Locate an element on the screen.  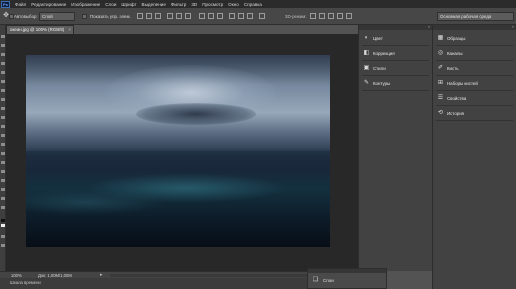
menu-image: Изображение is located at coordinates (85, 4).